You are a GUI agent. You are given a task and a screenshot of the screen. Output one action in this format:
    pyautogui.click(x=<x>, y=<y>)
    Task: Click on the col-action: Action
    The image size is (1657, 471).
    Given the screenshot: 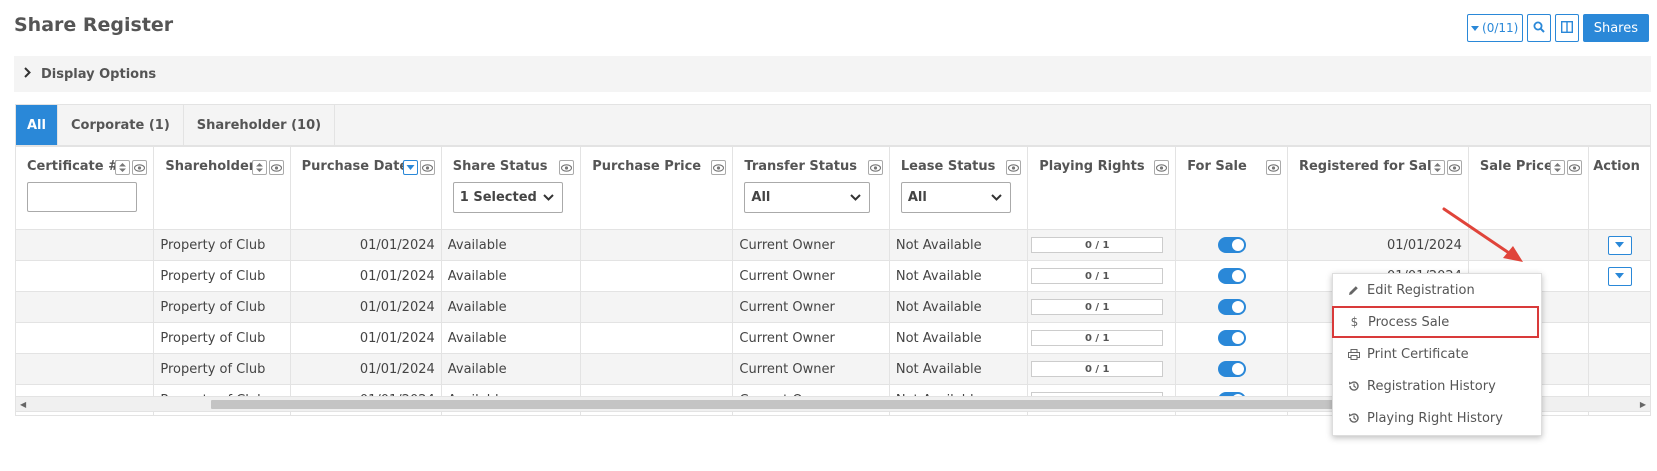 What is the action you would take?
    pyautogui.click(x=1619, y=188)
    